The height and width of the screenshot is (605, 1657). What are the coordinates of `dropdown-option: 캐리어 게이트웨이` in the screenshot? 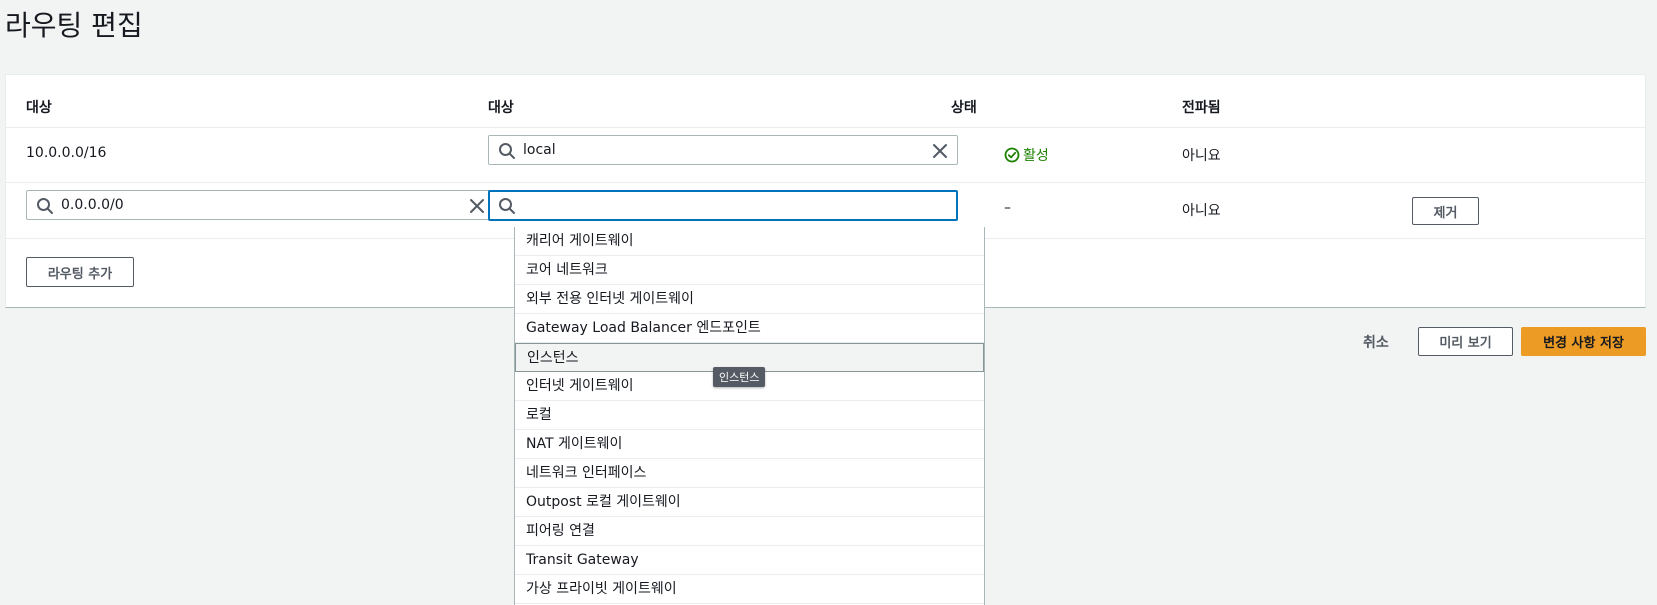 It's located at (749, 241).